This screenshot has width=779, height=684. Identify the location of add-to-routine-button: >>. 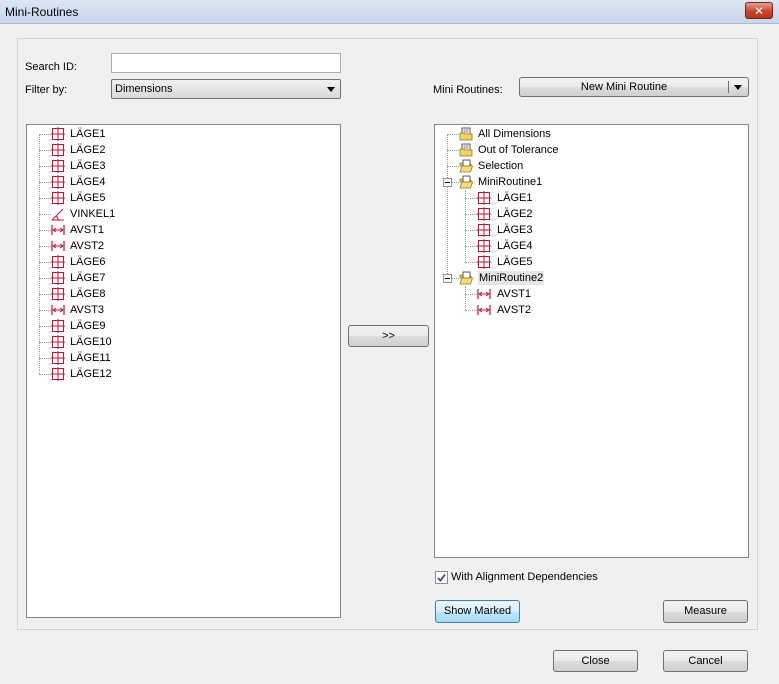
(388, 336).